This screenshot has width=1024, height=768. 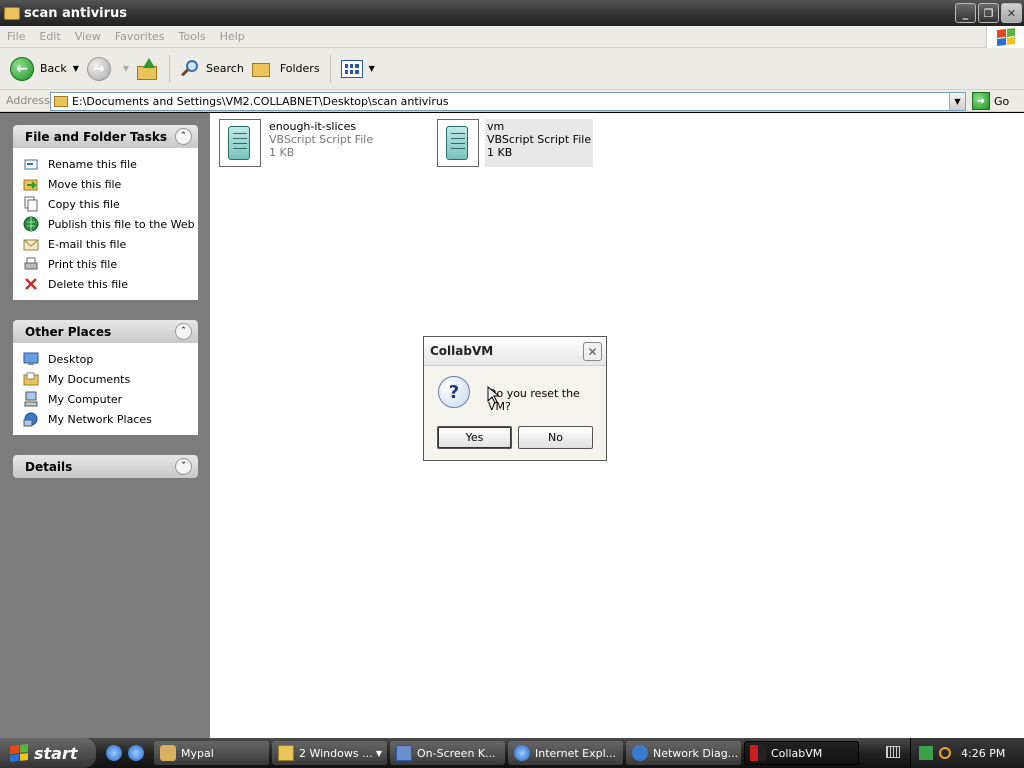 What do you see at coordinates (462, 351) in the screenshot?
I see `dialog-title: CollabVM` at bounding box center [462, 351].